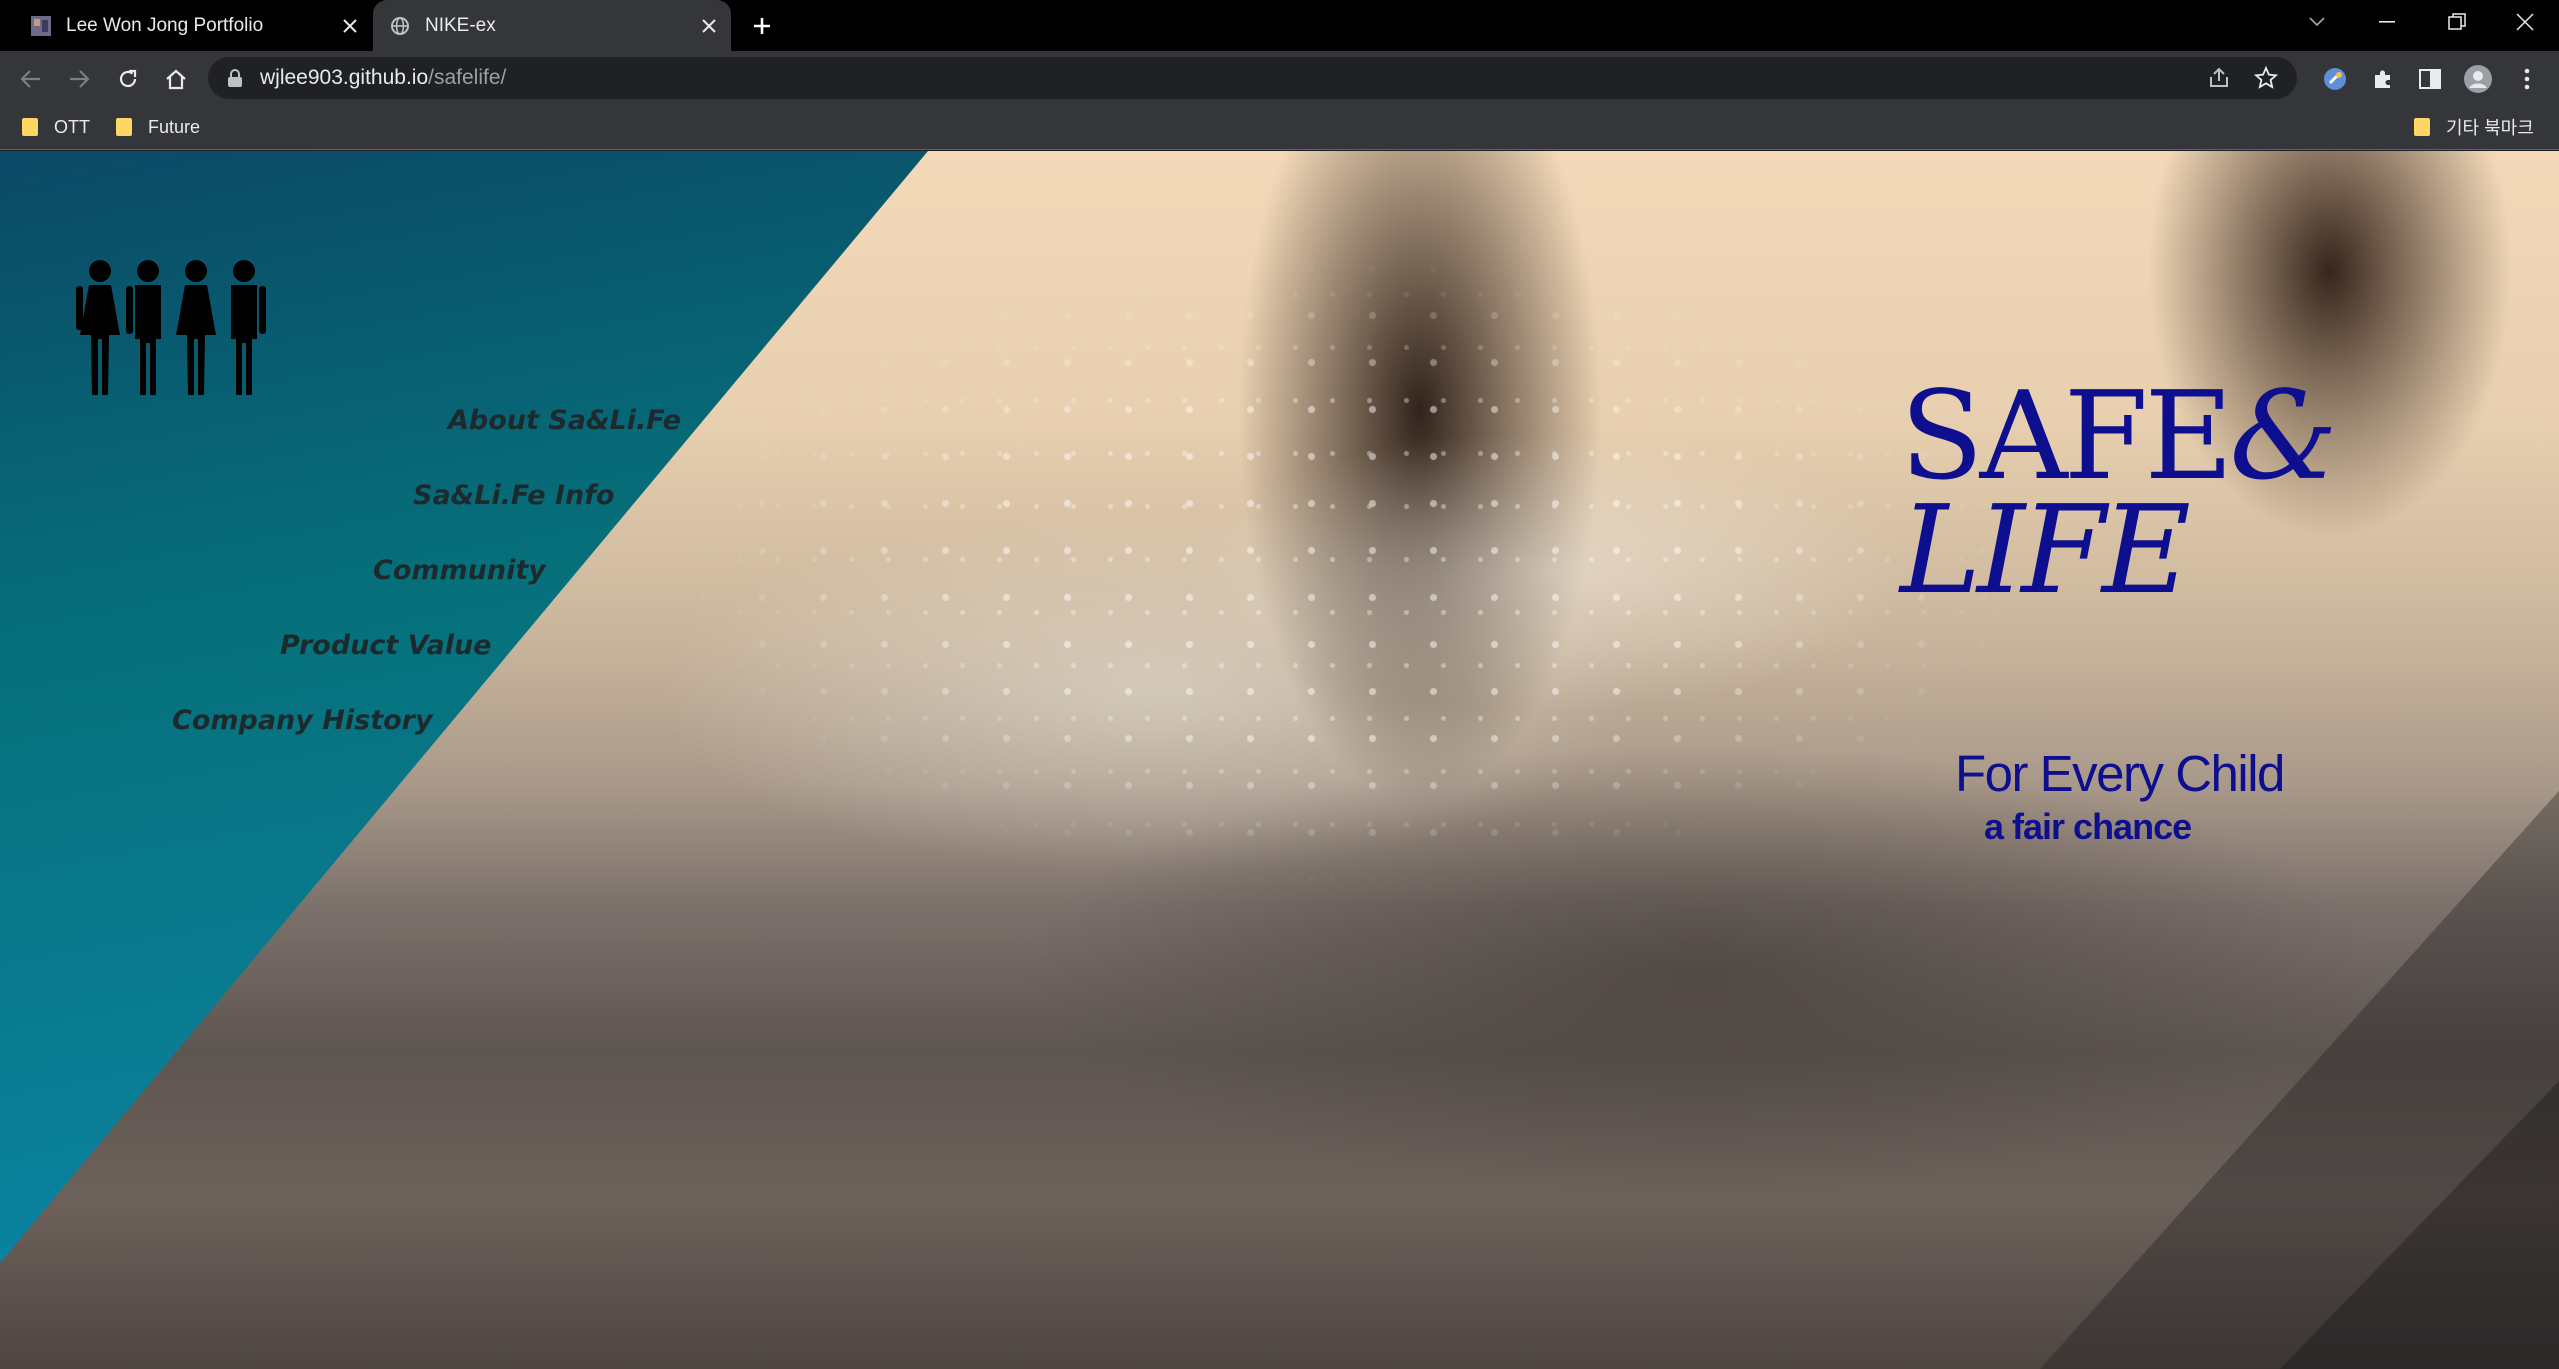  I want to click on lock-icon, so click(235, 81).